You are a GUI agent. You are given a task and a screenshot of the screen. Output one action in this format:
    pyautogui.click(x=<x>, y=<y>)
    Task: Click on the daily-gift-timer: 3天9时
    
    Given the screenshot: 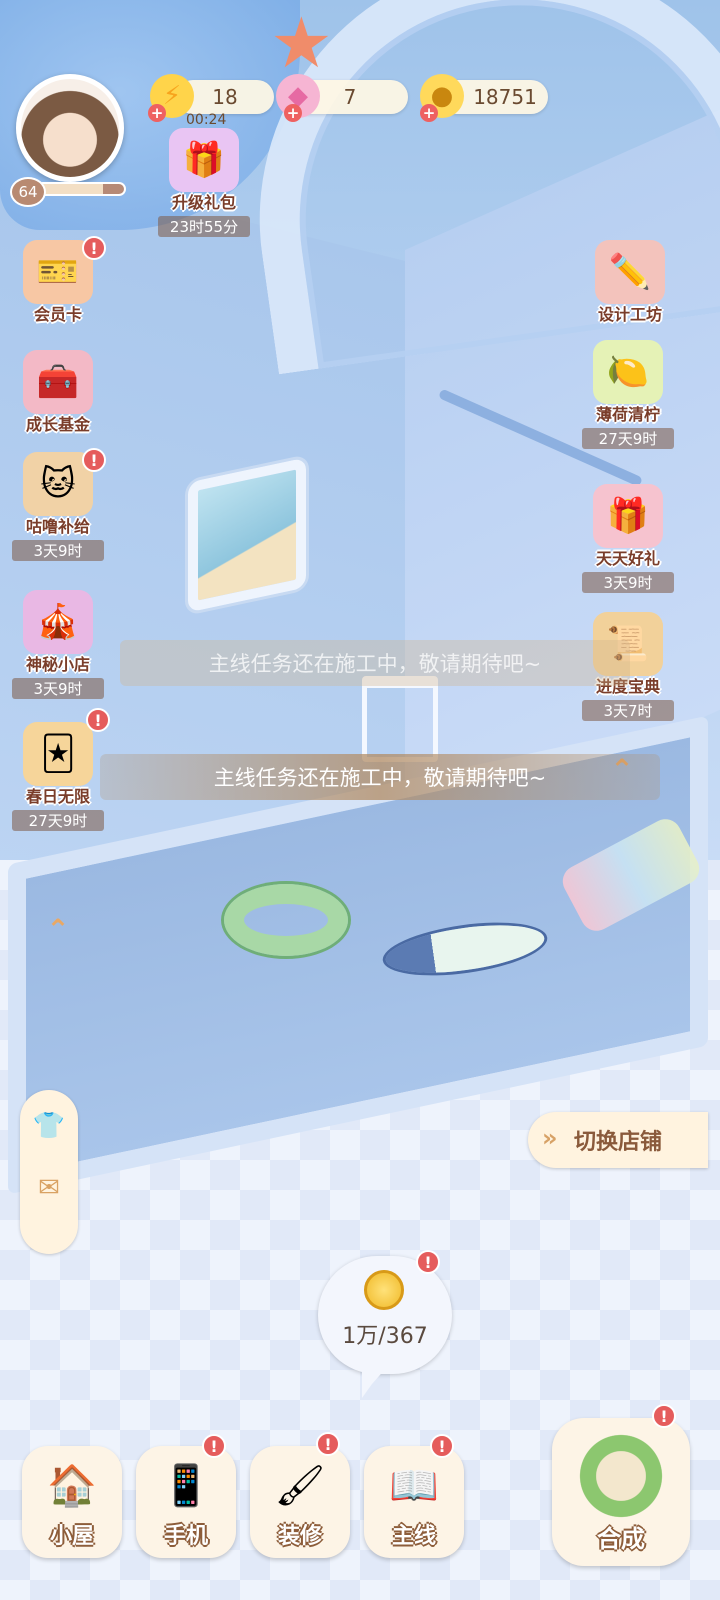 What is the action you would take?
    pyautogui.click(x=628, y=582)
    